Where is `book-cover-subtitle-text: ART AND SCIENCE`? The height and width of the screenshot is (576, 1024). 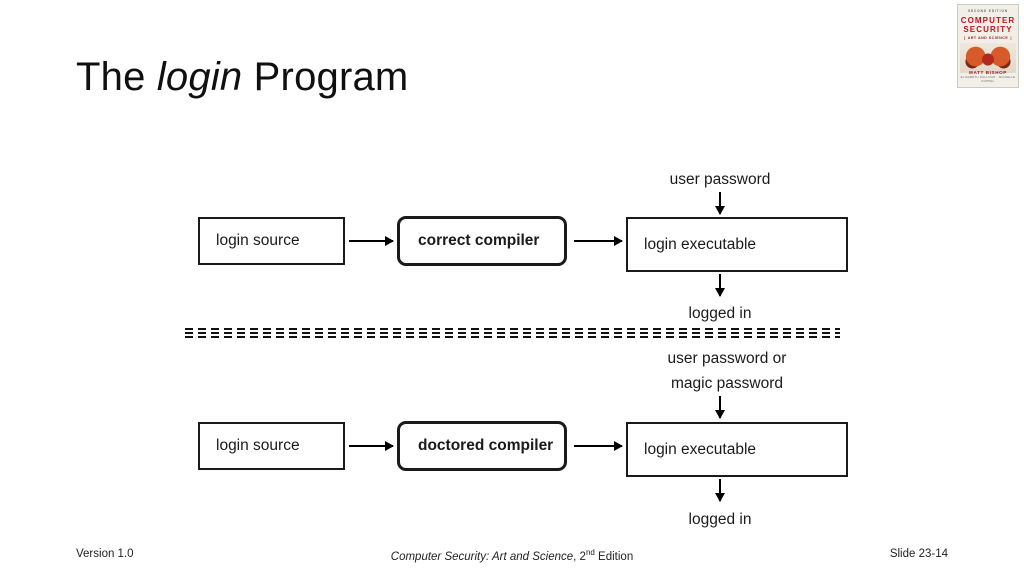
book-cover-subtitle-text: ART AND SCIENCE is located at coordinates (988, 38).